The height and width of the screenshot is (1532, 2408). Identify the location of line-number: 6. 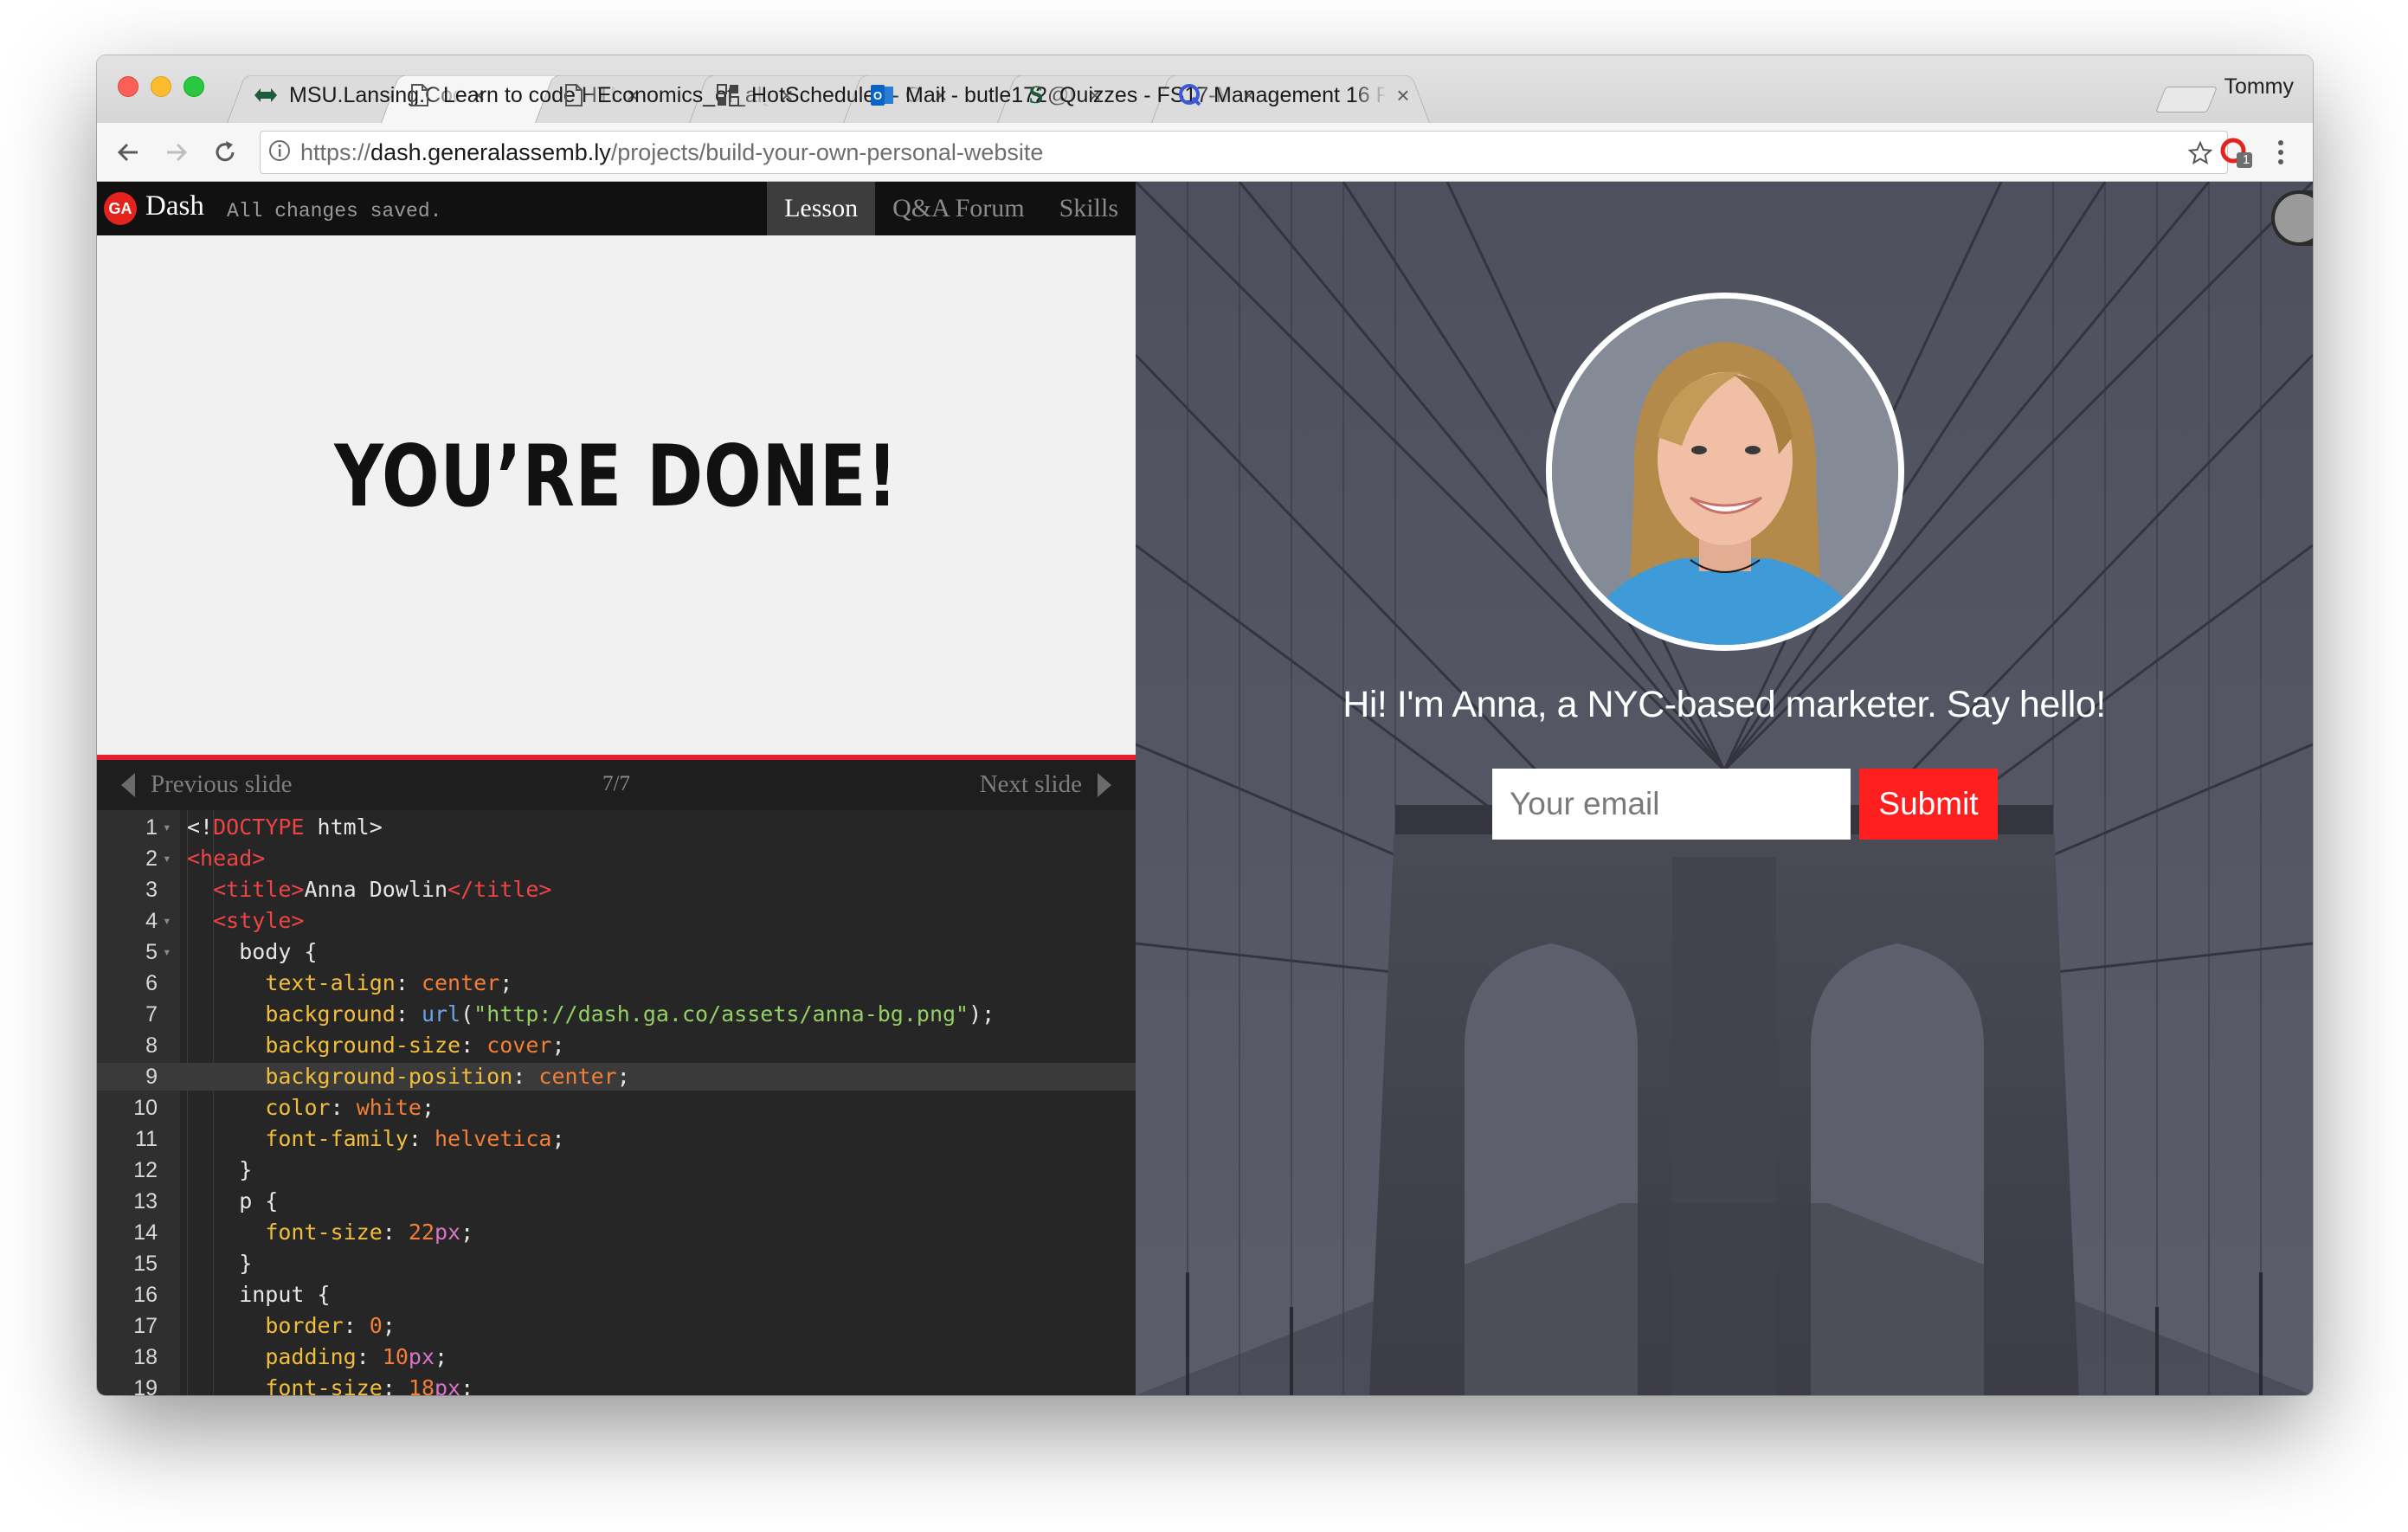
(151, 983).